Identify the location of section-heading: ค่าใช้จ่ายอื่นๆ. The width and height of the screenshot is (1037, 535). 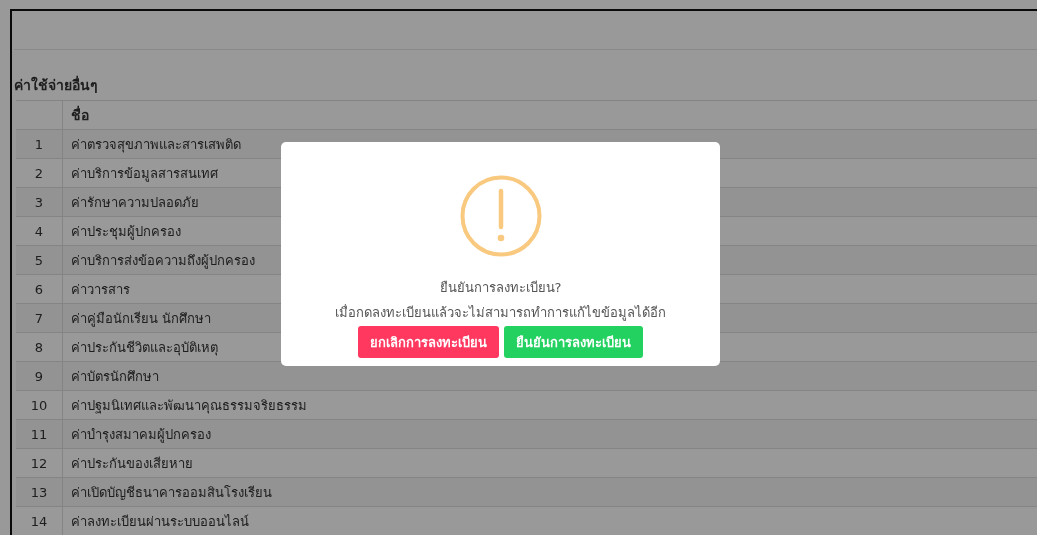
(56, 84).